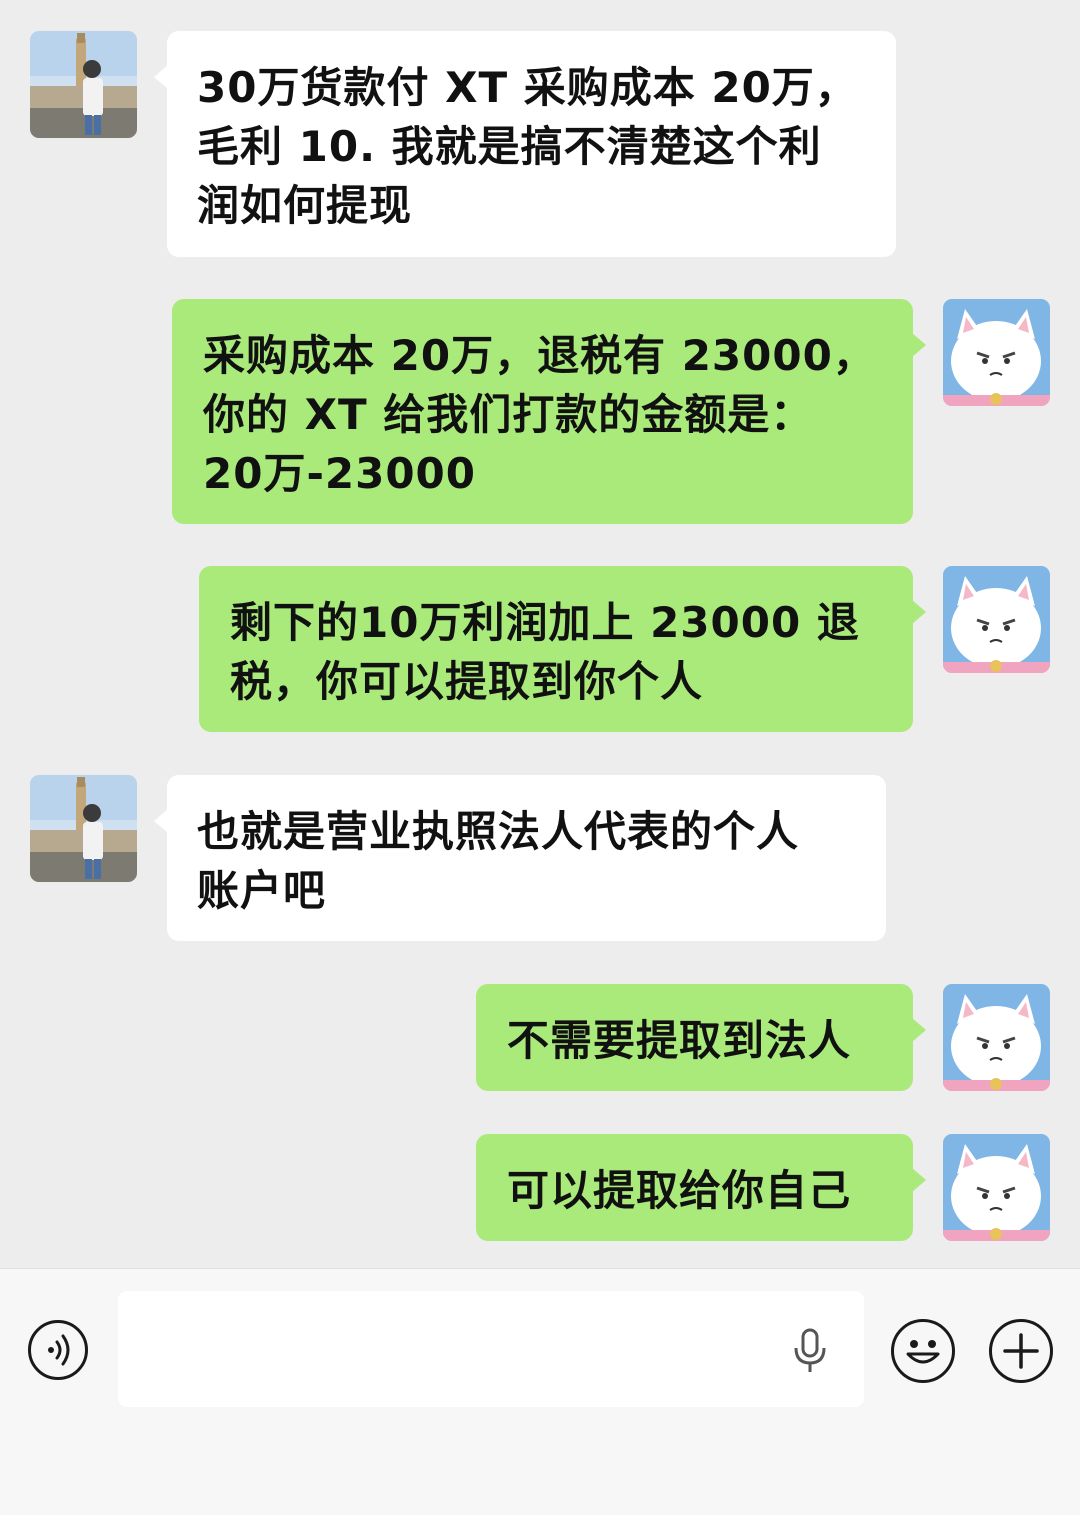 The width and height of the screenshot is (1080, 1515). What do you see at coordinates (923, 1351) in the screenshot?
I see `smiley-icon` at bounding box center [923, 1351].